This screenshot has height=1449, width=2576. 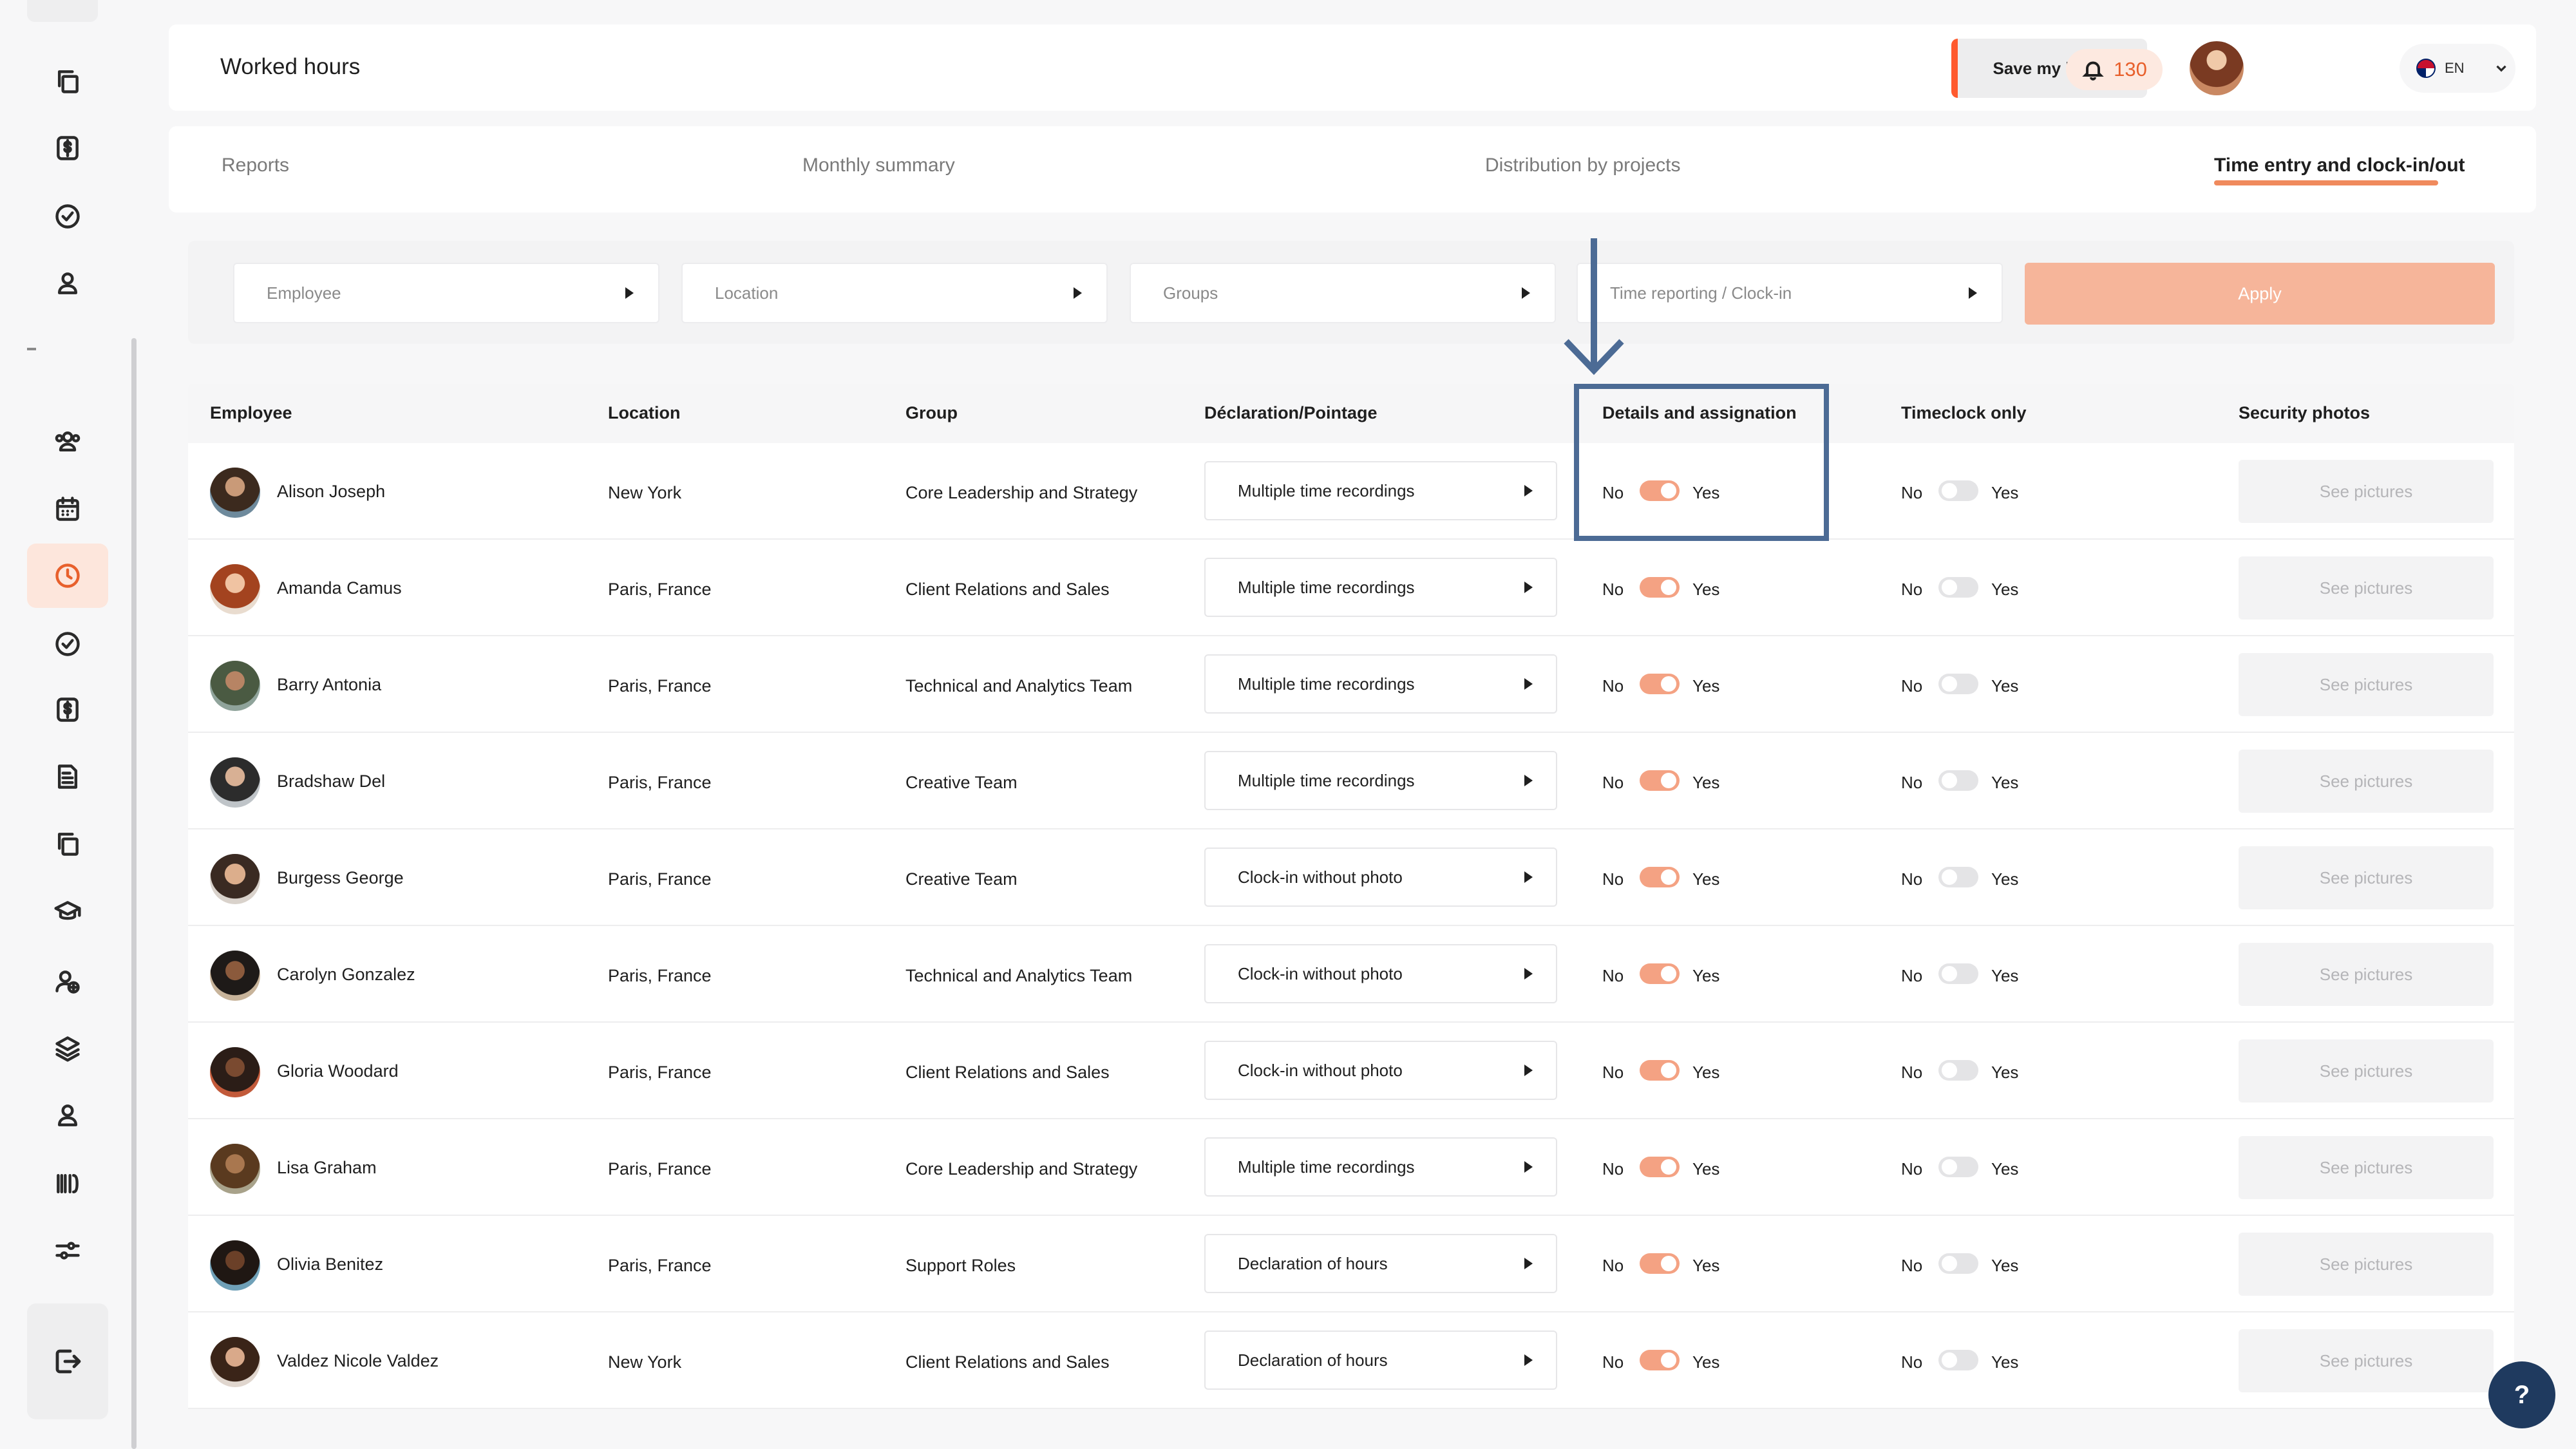 What do you see at coordinates (1190, 293) in the screenshot?
I see `groups-filter-label: Groups` at bounding box center [1190, 293].